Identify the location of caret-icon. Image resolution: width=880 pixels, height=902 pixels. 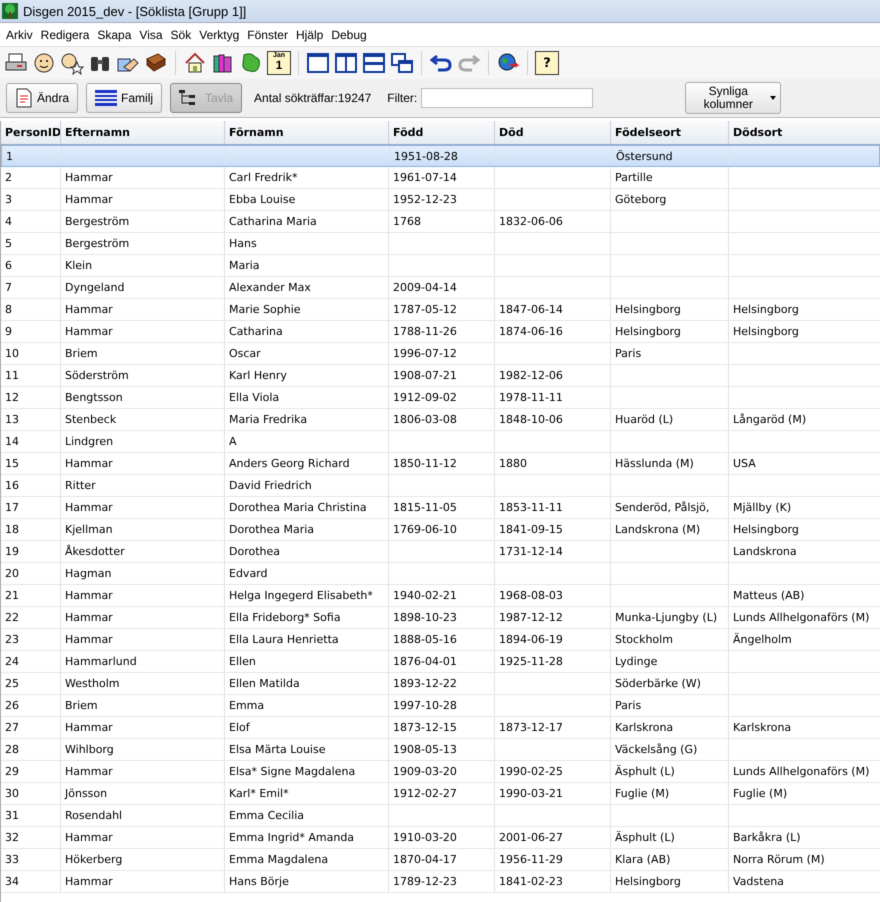
(773, 98).